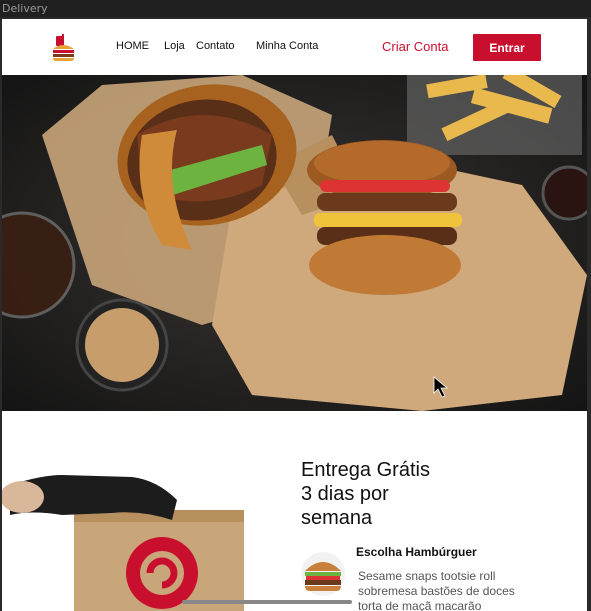 This screenshot has width=591, height=611. I want to click on feature-description-line-1: Sesame snaps tootsie roll, so click(427, 576).